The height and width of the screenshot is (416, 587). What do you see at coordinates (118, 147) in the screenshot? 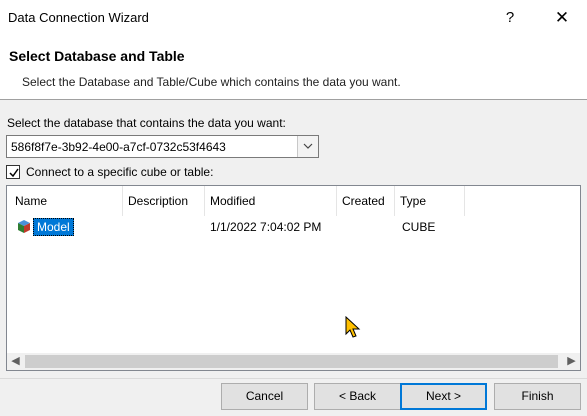
I see `database-value: 586f8f7e-3b92-4e00-a7cf-0732c53f4643` at bounding box center [118, 147].